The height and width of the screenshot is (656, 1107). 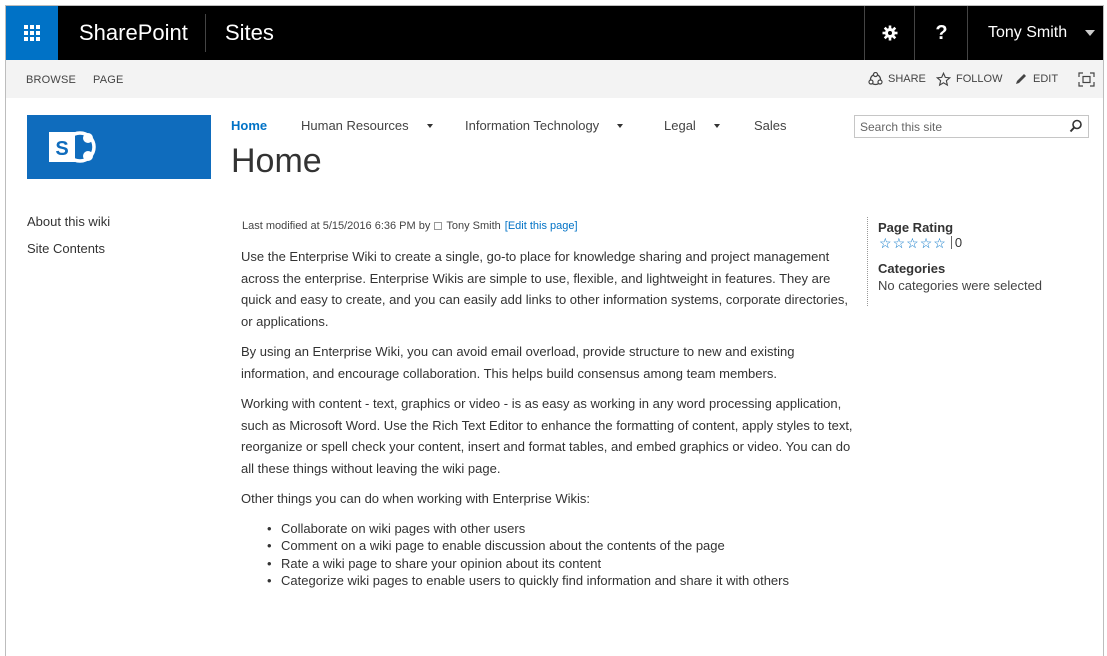 I want to click on topnav-information-technology: Information Technology, so click(x=544, y=125).